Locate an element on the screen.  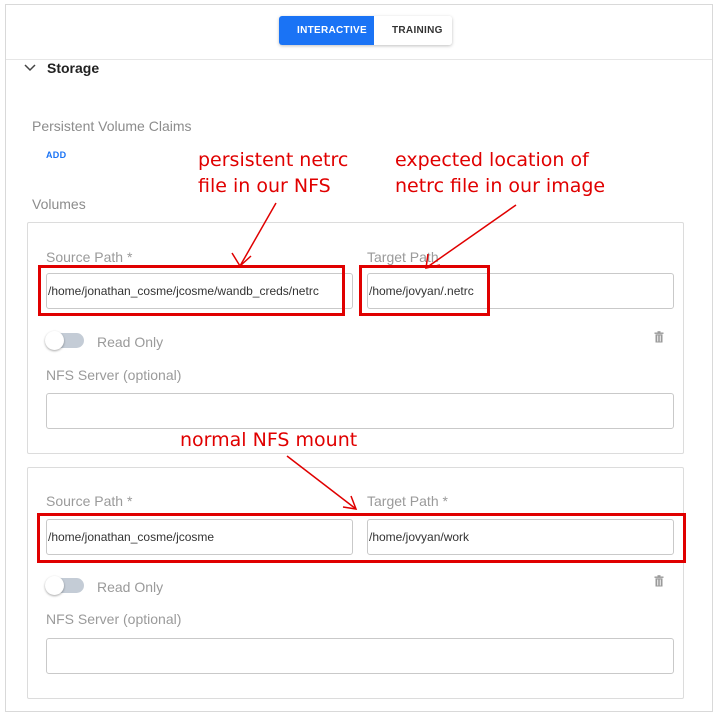
source-path-input: /home/jonathan_cosme/jcosme is located at coordinates (199, 537).